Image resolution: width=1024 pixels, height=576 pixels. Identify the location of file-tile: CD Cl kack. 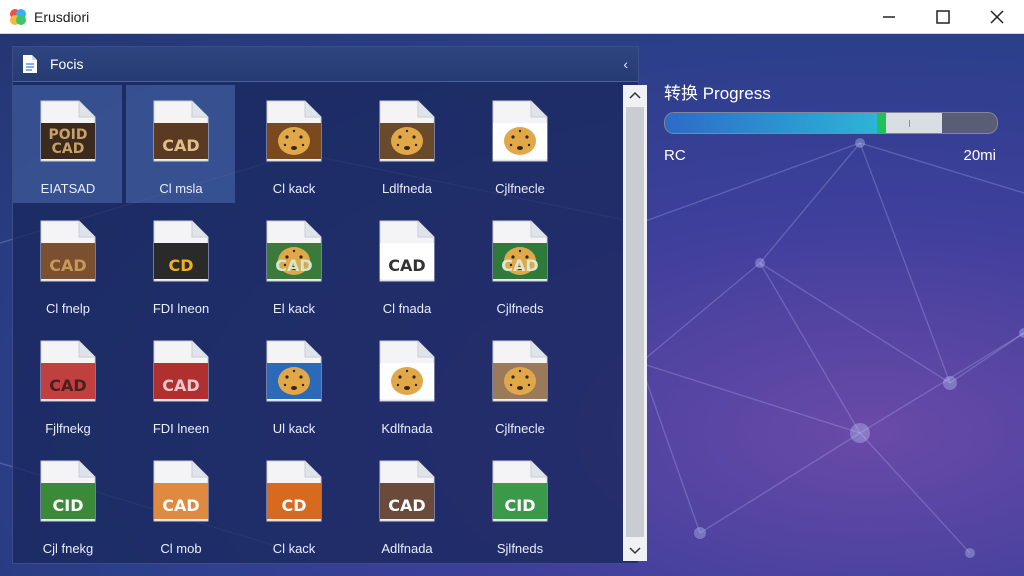
(294, 504).